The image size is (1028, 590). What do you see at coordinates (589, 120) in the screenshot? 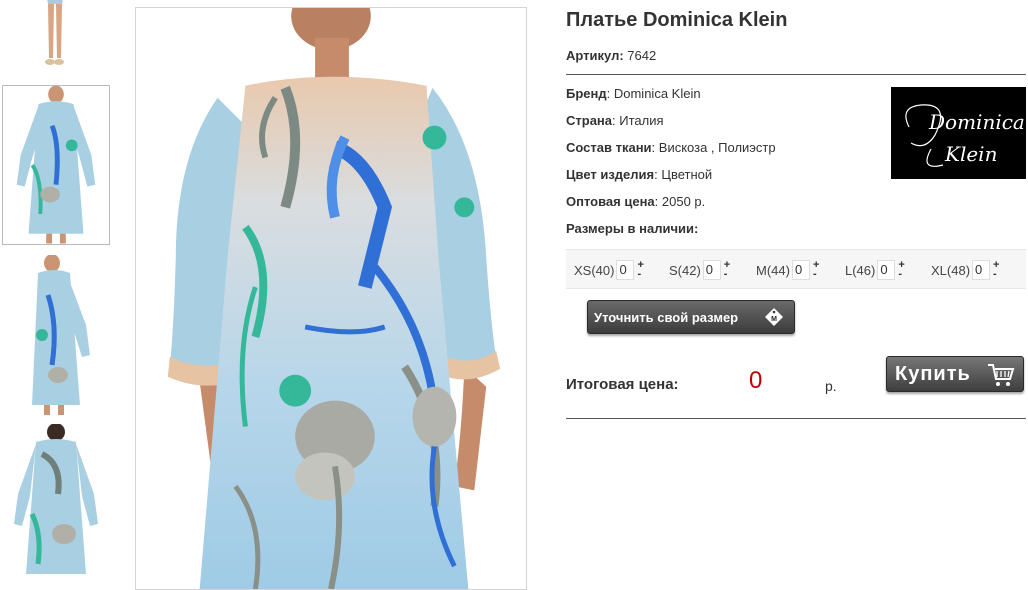
I see `country-label: Страна` at bounding box center [589, 120].